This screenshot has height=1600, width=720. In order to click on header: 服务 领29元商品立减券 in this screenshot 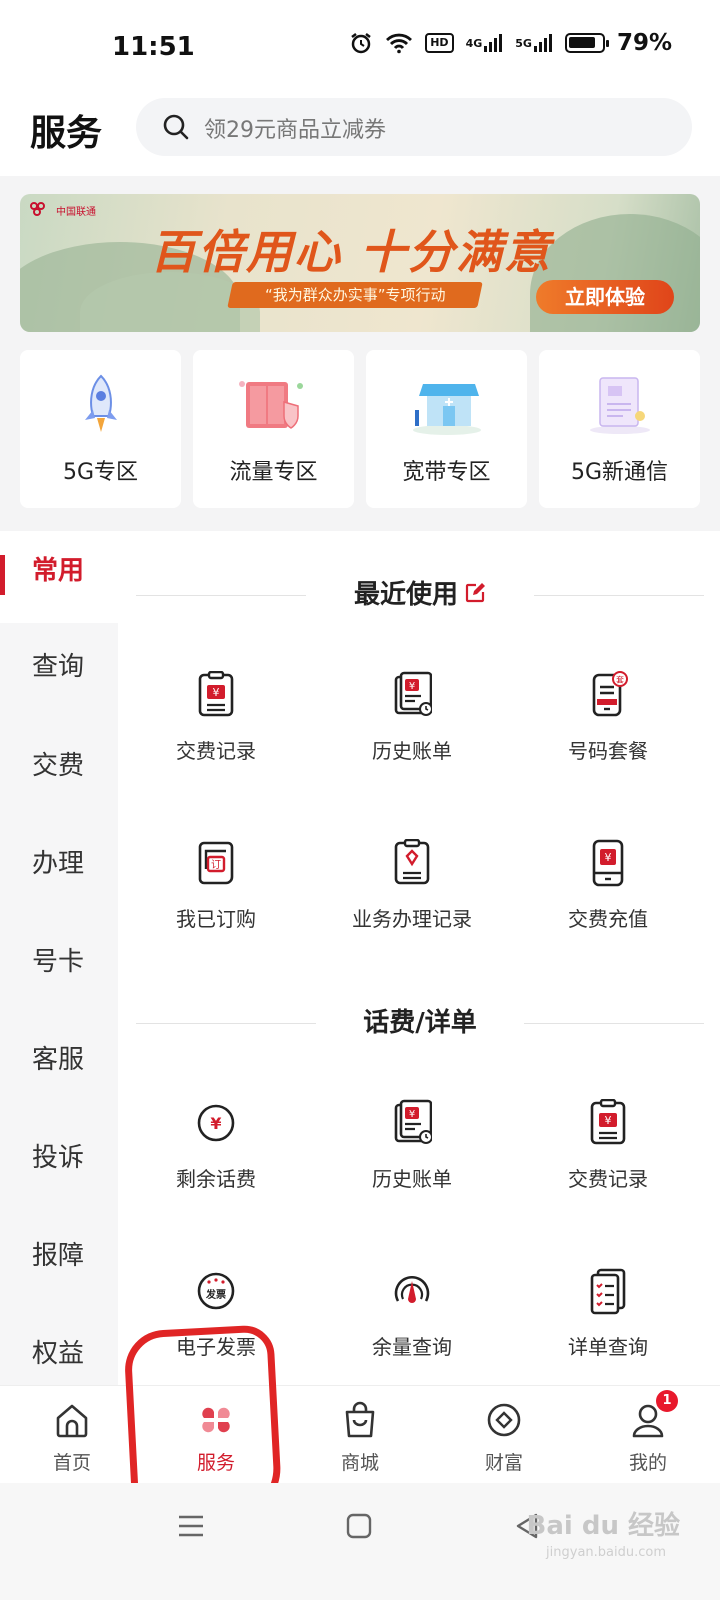, I will do `click(360, 132)`.